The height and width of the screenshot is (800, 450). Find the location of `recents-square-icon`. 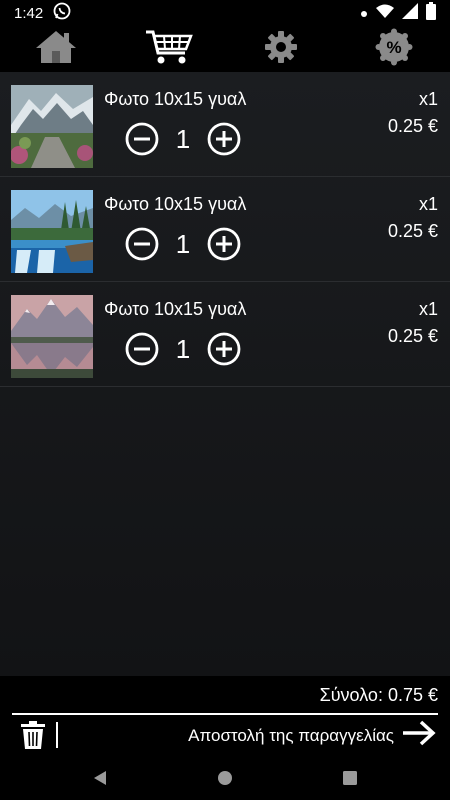

recents-square-icon is located at coordinates (350, 780).